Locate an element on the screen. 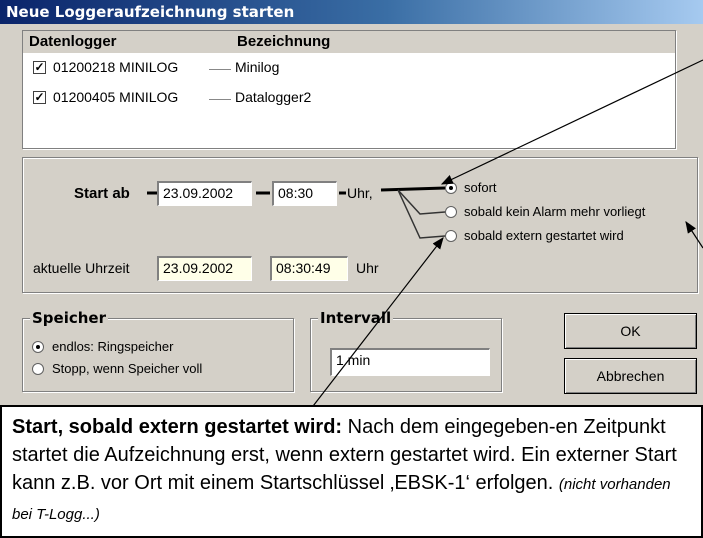 Image resolution: width=703 pixels, height=538 pixels. explanation-heading: Start, sobald extern gestartet wird: is located at coordinates (177, 427).